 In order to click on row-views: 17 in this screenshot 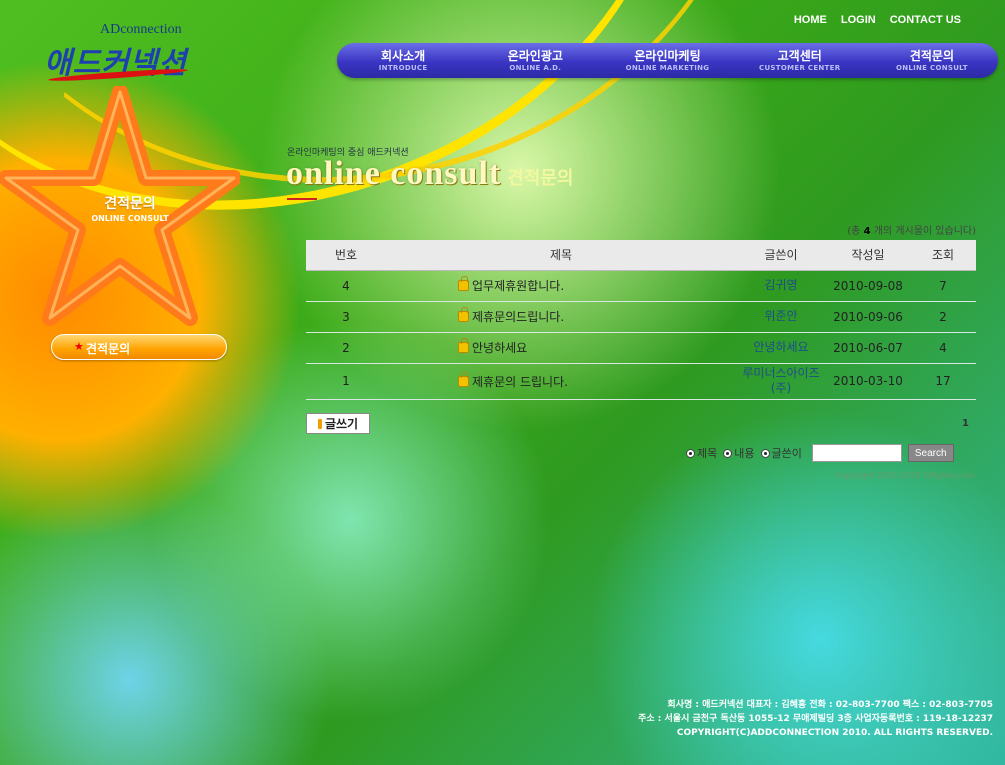, I will do `click(943, 381)`.